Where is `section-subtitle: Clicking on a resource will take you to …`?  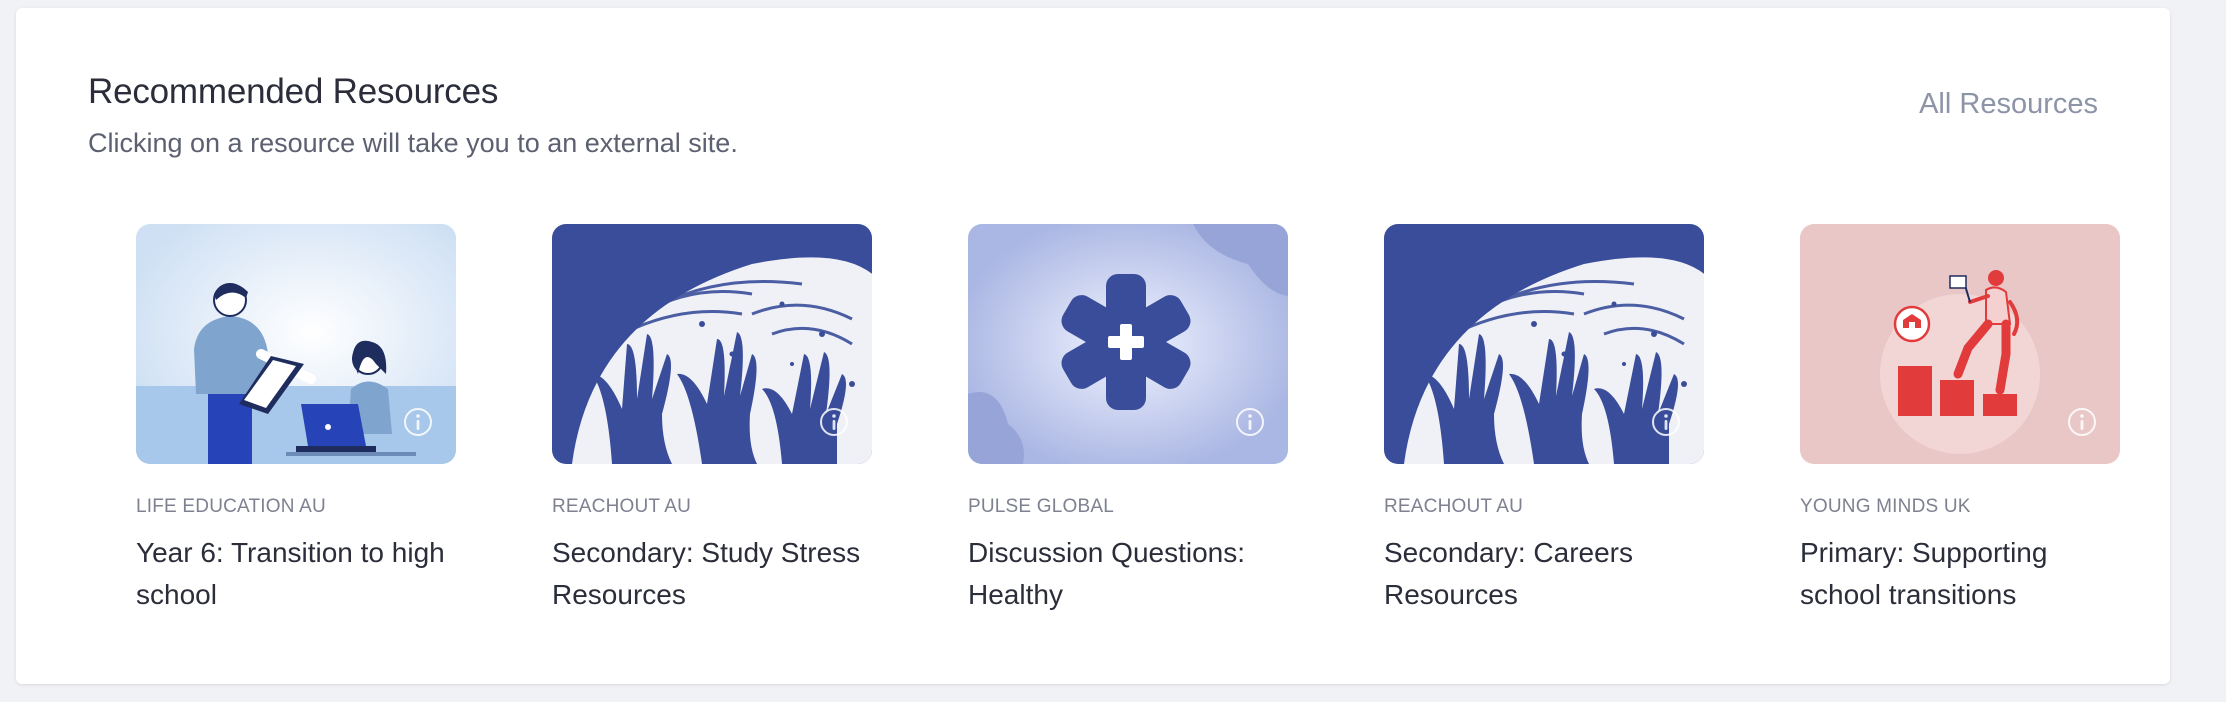
section-subtitle: Clicking on a resource will take you to … is located at coordinates (413, 143).